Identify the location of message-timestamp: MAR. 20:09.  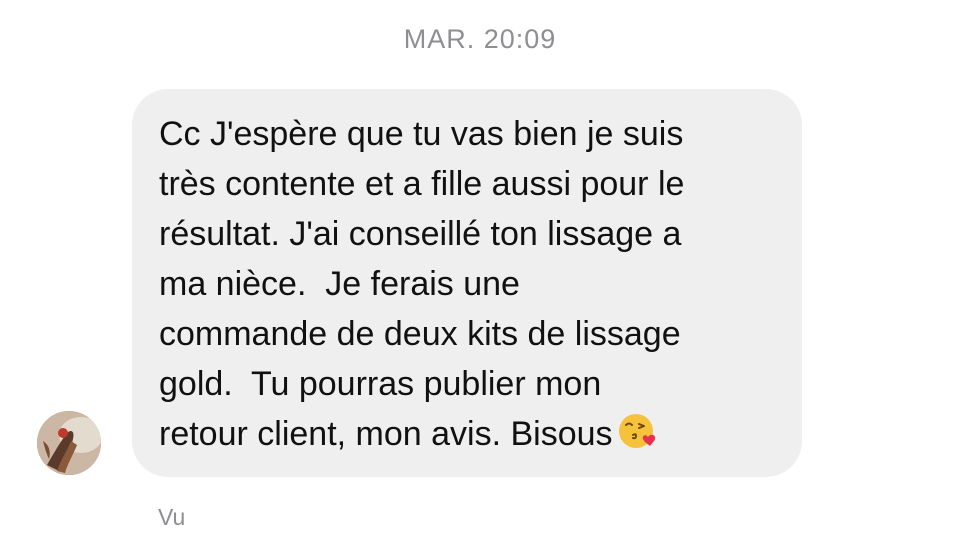
(480, 39).